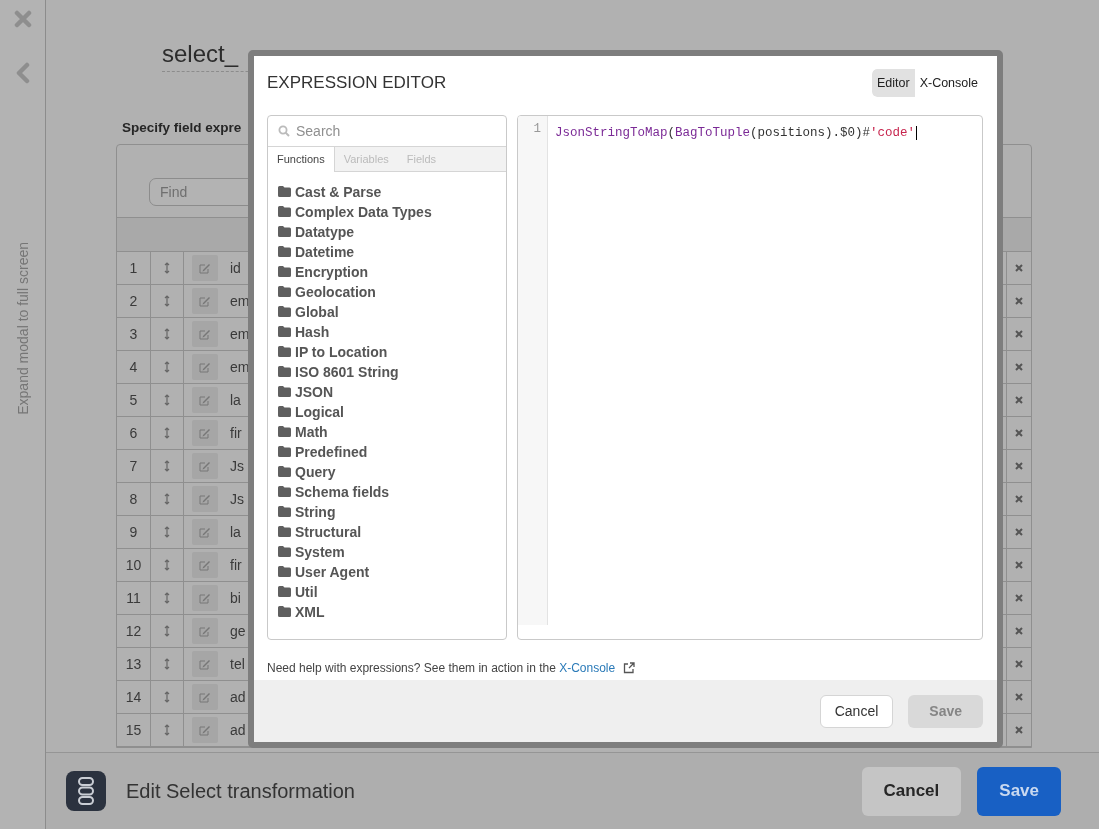 The image size is (1099, 829). I want to click on chevron-left-icon, so click(22, 73).